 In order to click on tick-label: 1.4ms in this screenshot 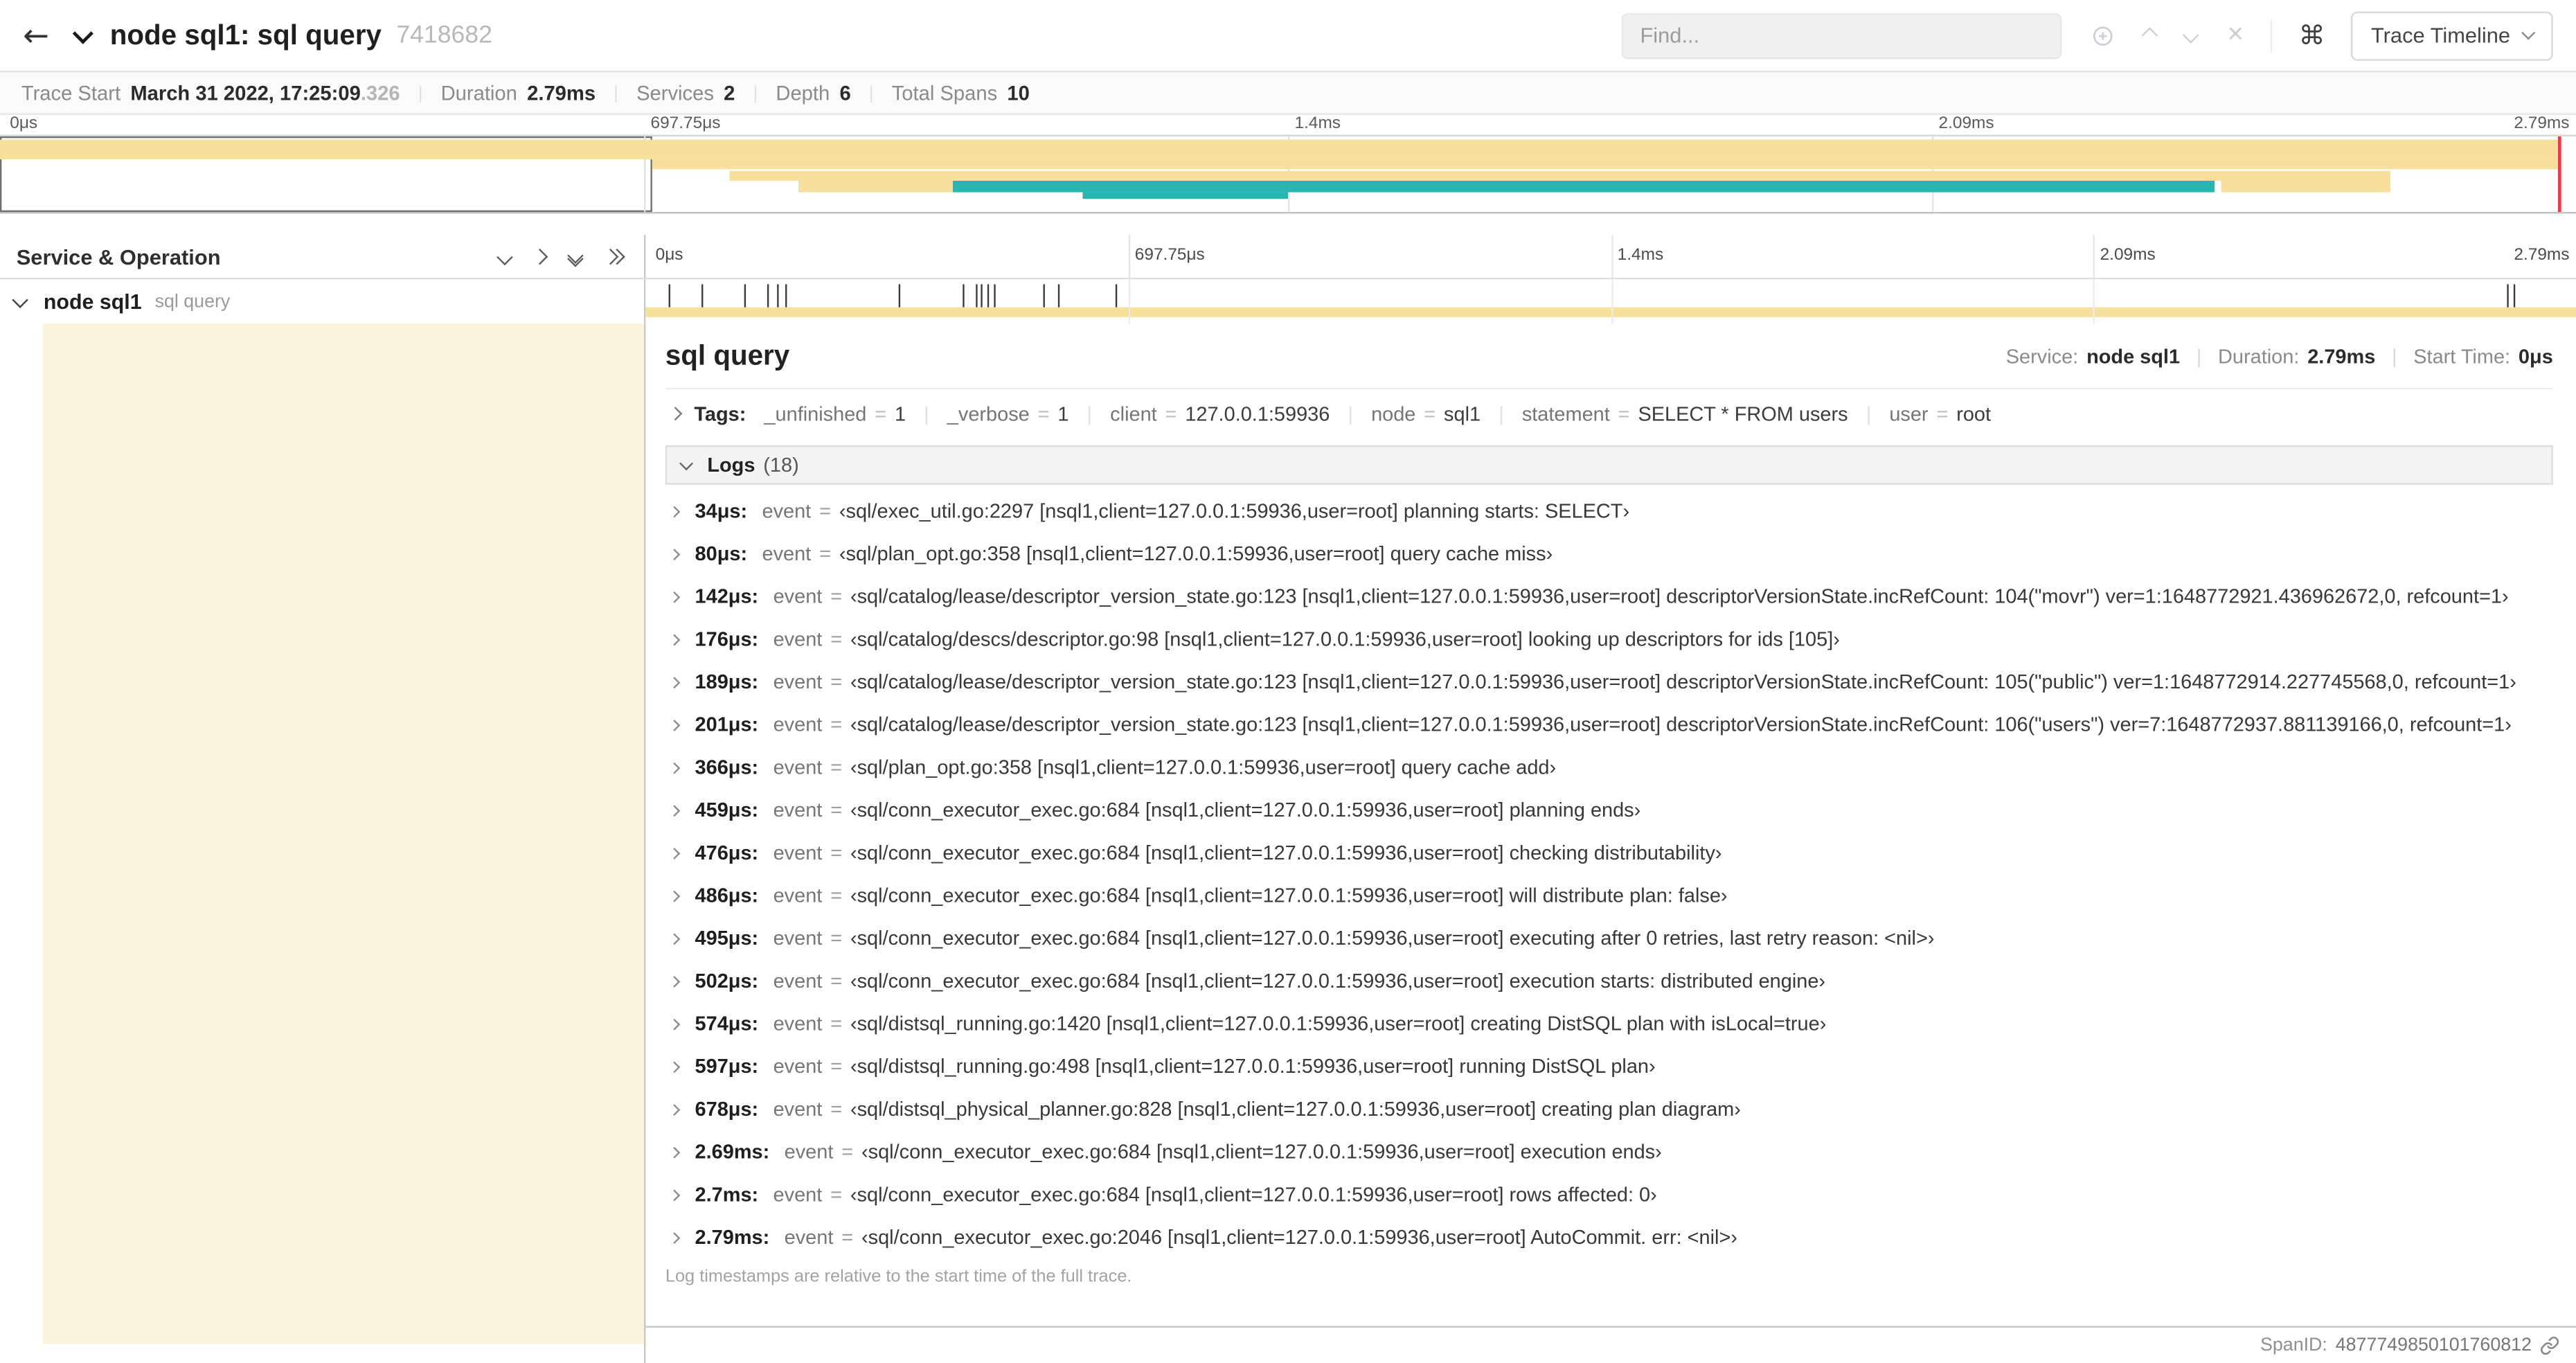, I will do `click(1317, 124)`.